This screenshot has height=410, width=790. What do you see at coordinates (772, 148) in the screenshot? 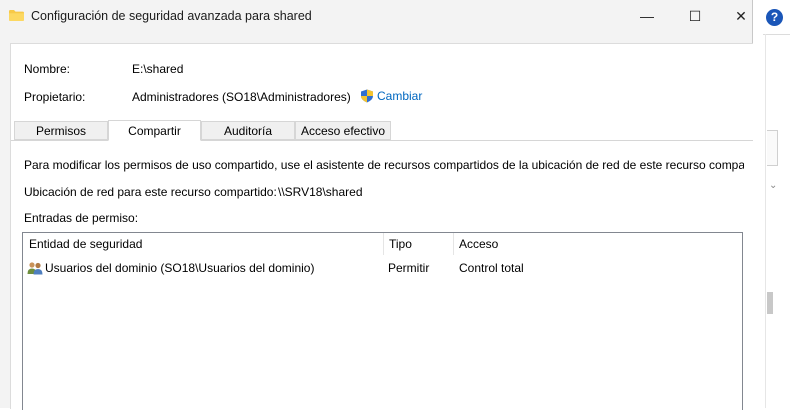
I see `background-panel` at bounding box center [772, 148].